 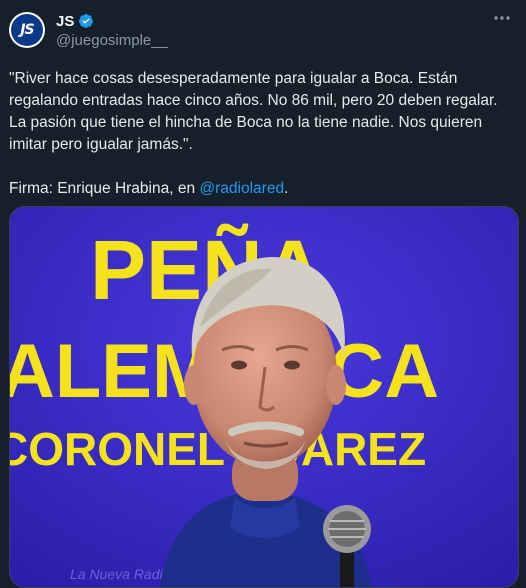 I want to click on signature-text: Firma: Enrique Hrabina, en, so click(x=104, y=188).